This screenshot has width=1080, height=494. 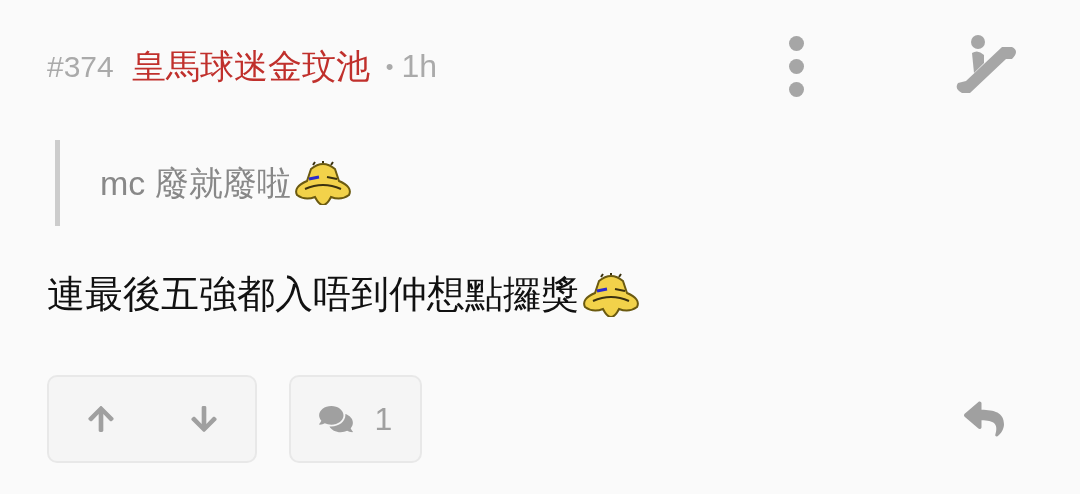 I want to click on post-time: 1h, so click(x=419, y=66).